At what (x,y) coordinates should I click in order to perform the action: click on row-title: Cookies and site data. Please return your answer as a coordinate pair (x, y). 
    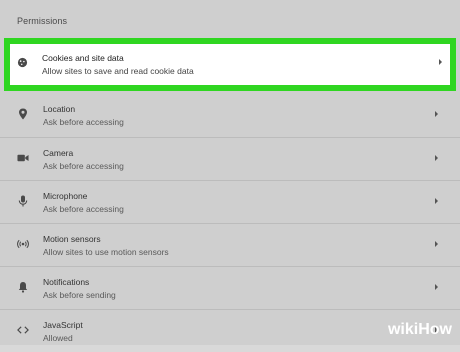
    Looking at the image, I should click on (83, 58).